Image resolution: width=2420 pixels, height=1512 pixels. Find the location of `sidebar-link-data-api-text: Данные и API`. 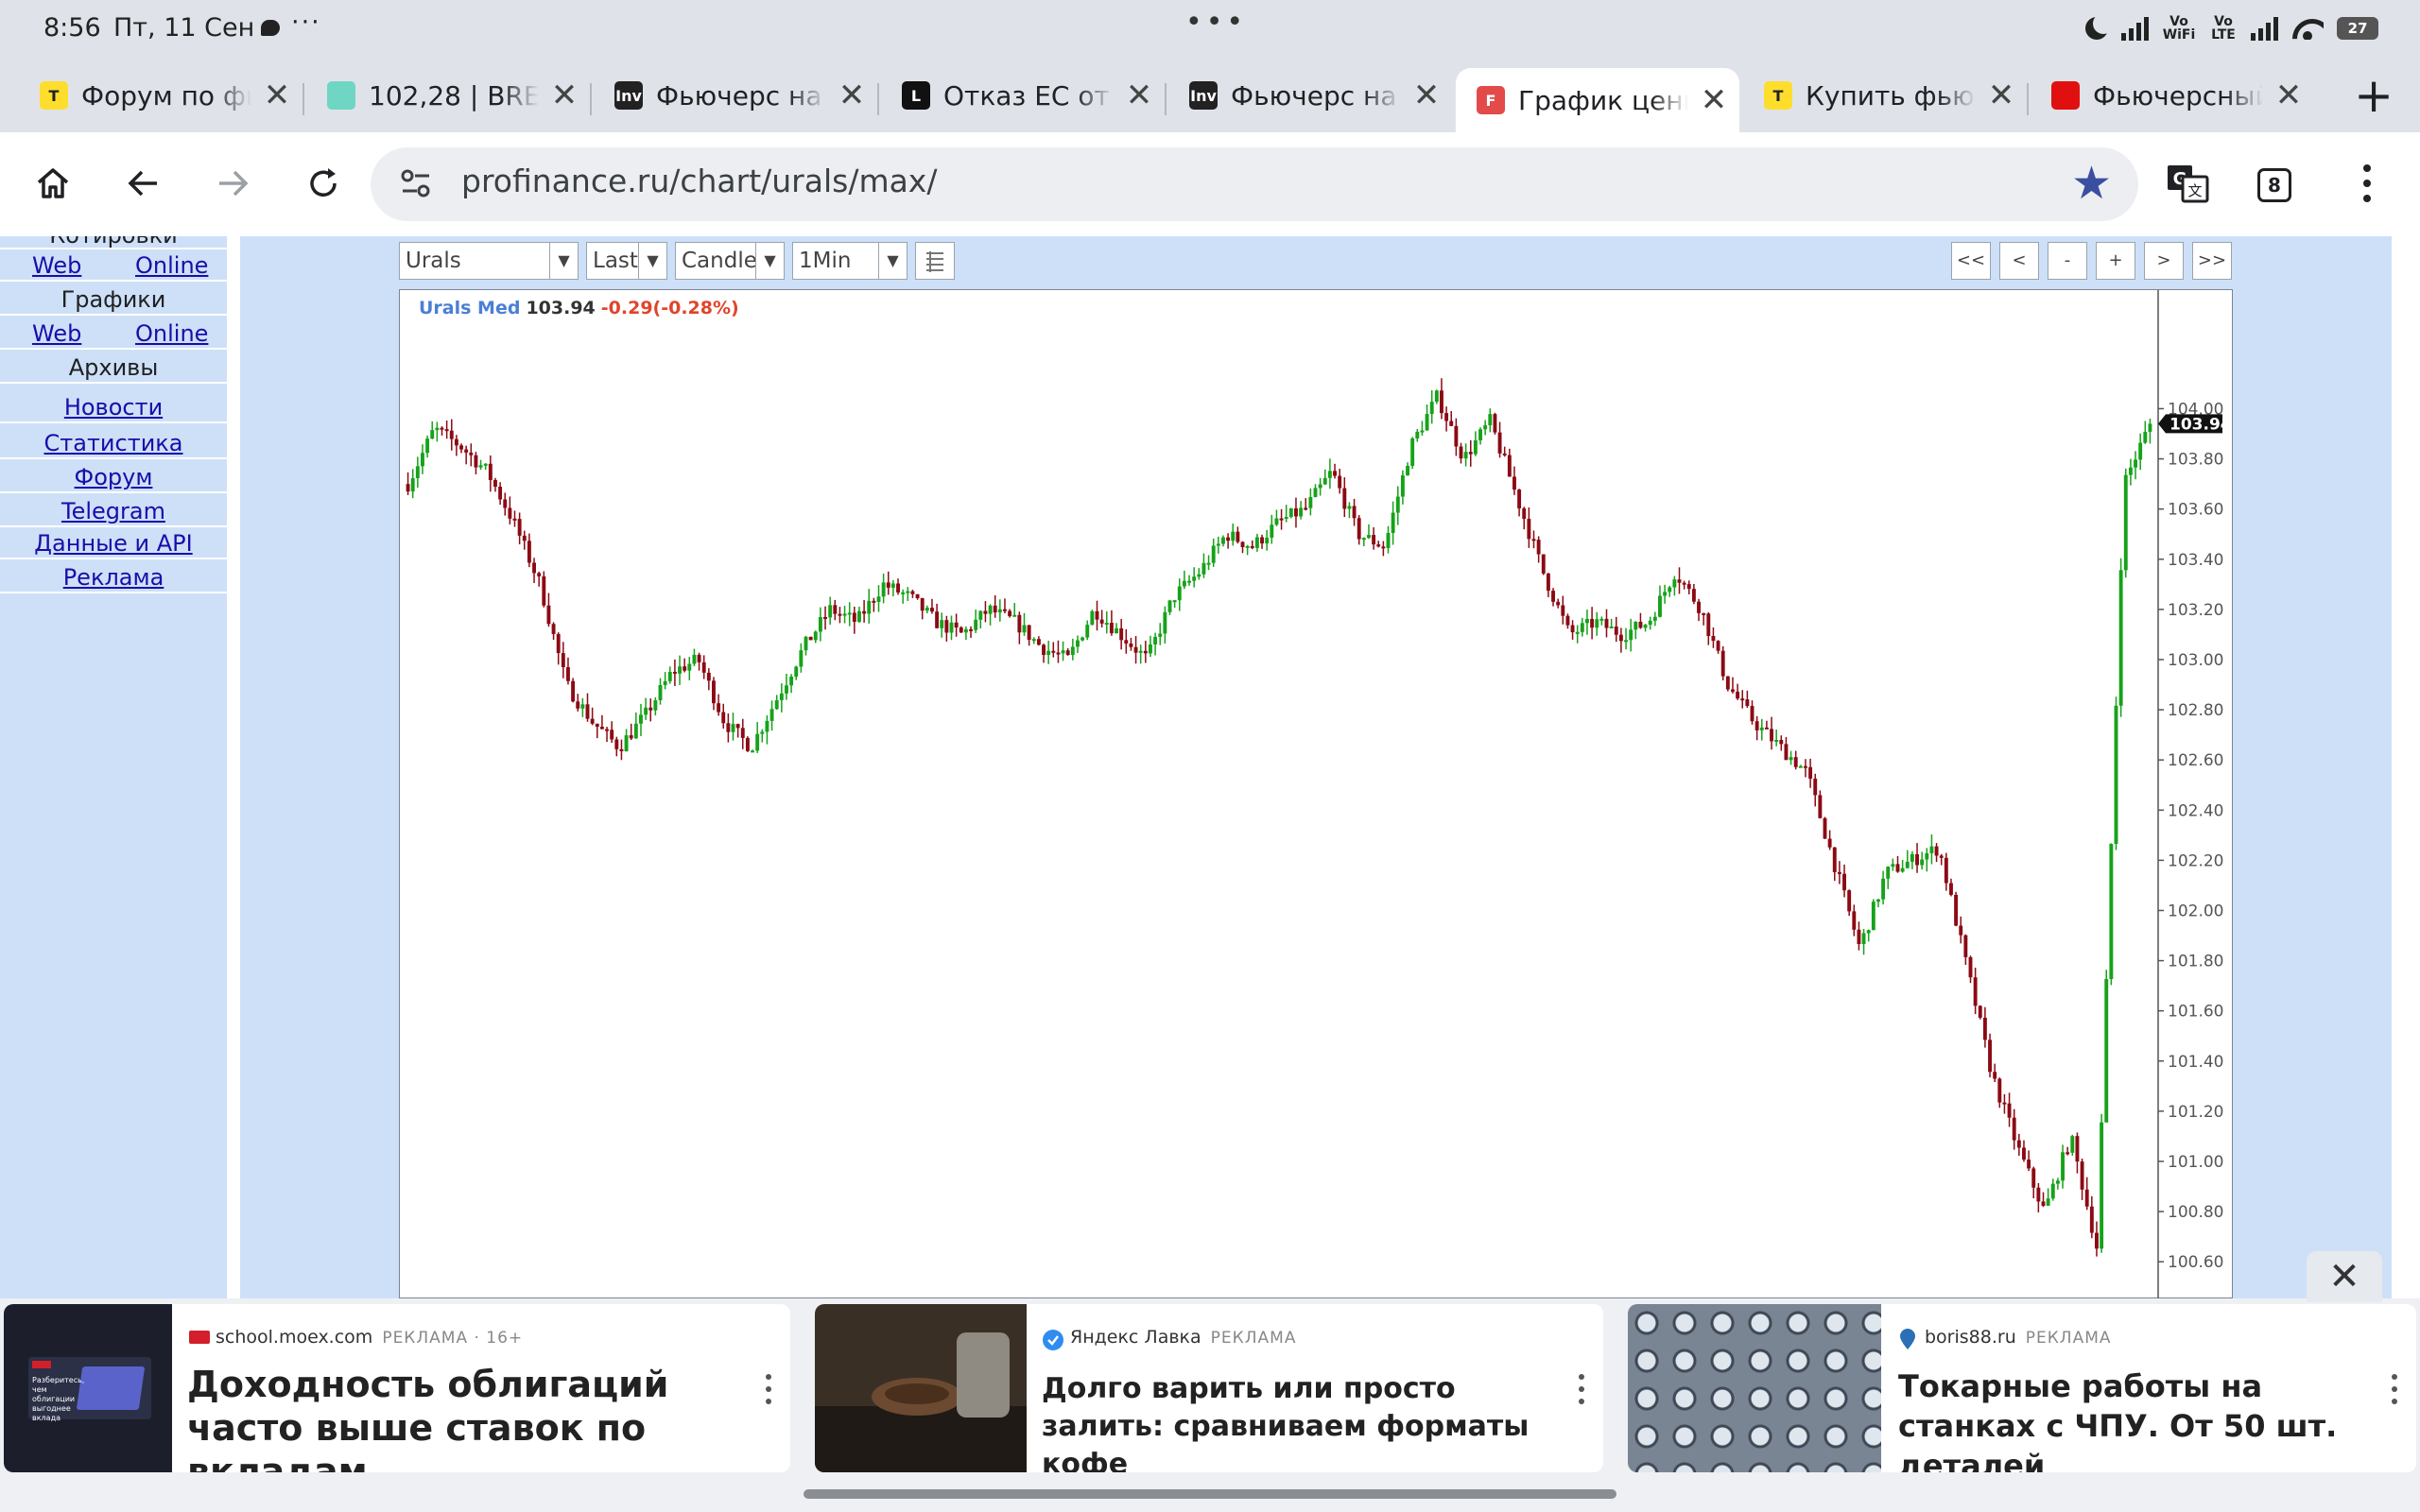

sidebar-link-data-api-text: Данные и API is located at coordinates (113, 543).